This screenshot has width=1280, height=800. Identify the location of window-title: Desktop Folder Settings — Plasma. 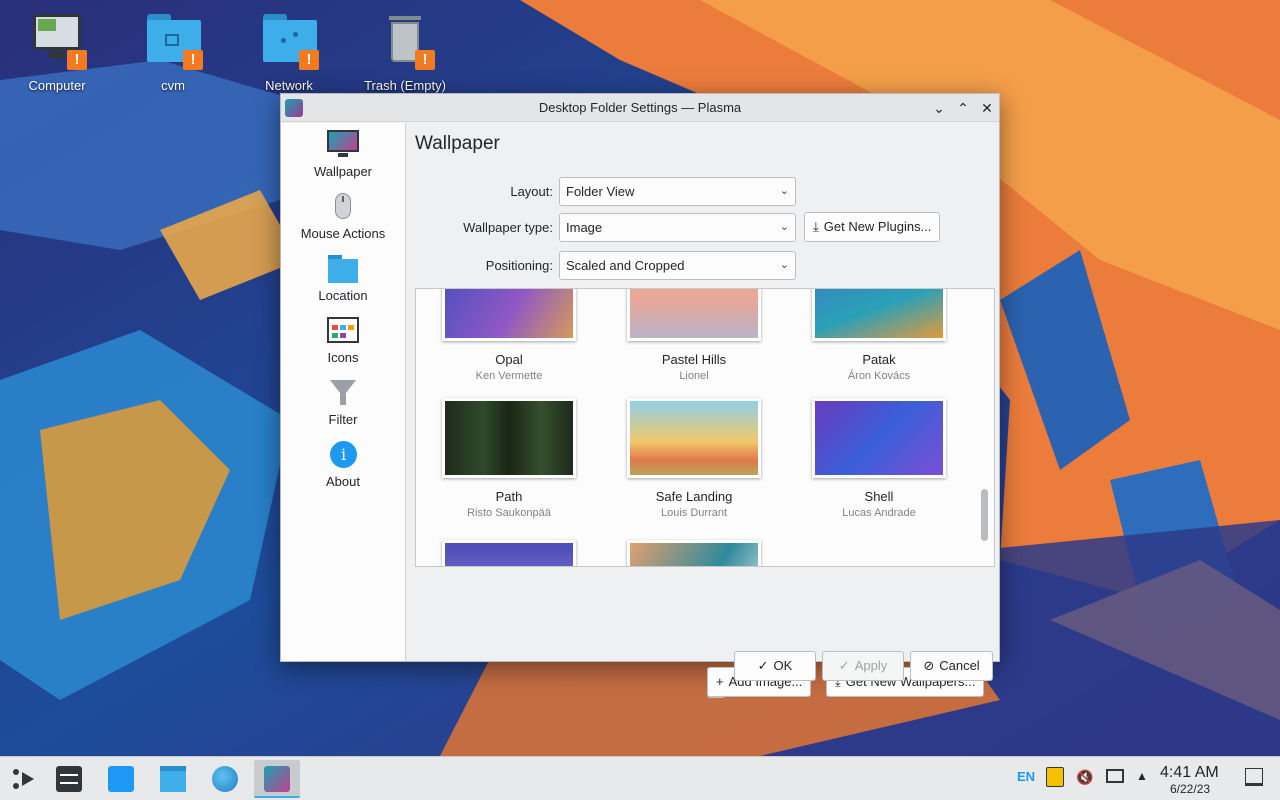
(640, 107).